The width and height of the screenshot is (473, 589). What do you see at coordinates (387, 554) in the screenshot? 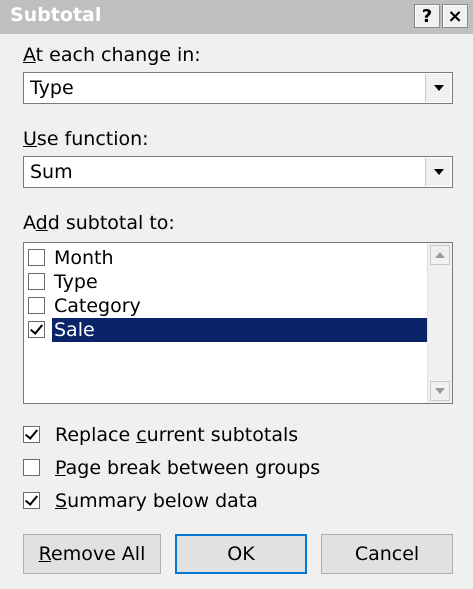
I see `cancel-button: Cancel` at bounding box center [387, 554].